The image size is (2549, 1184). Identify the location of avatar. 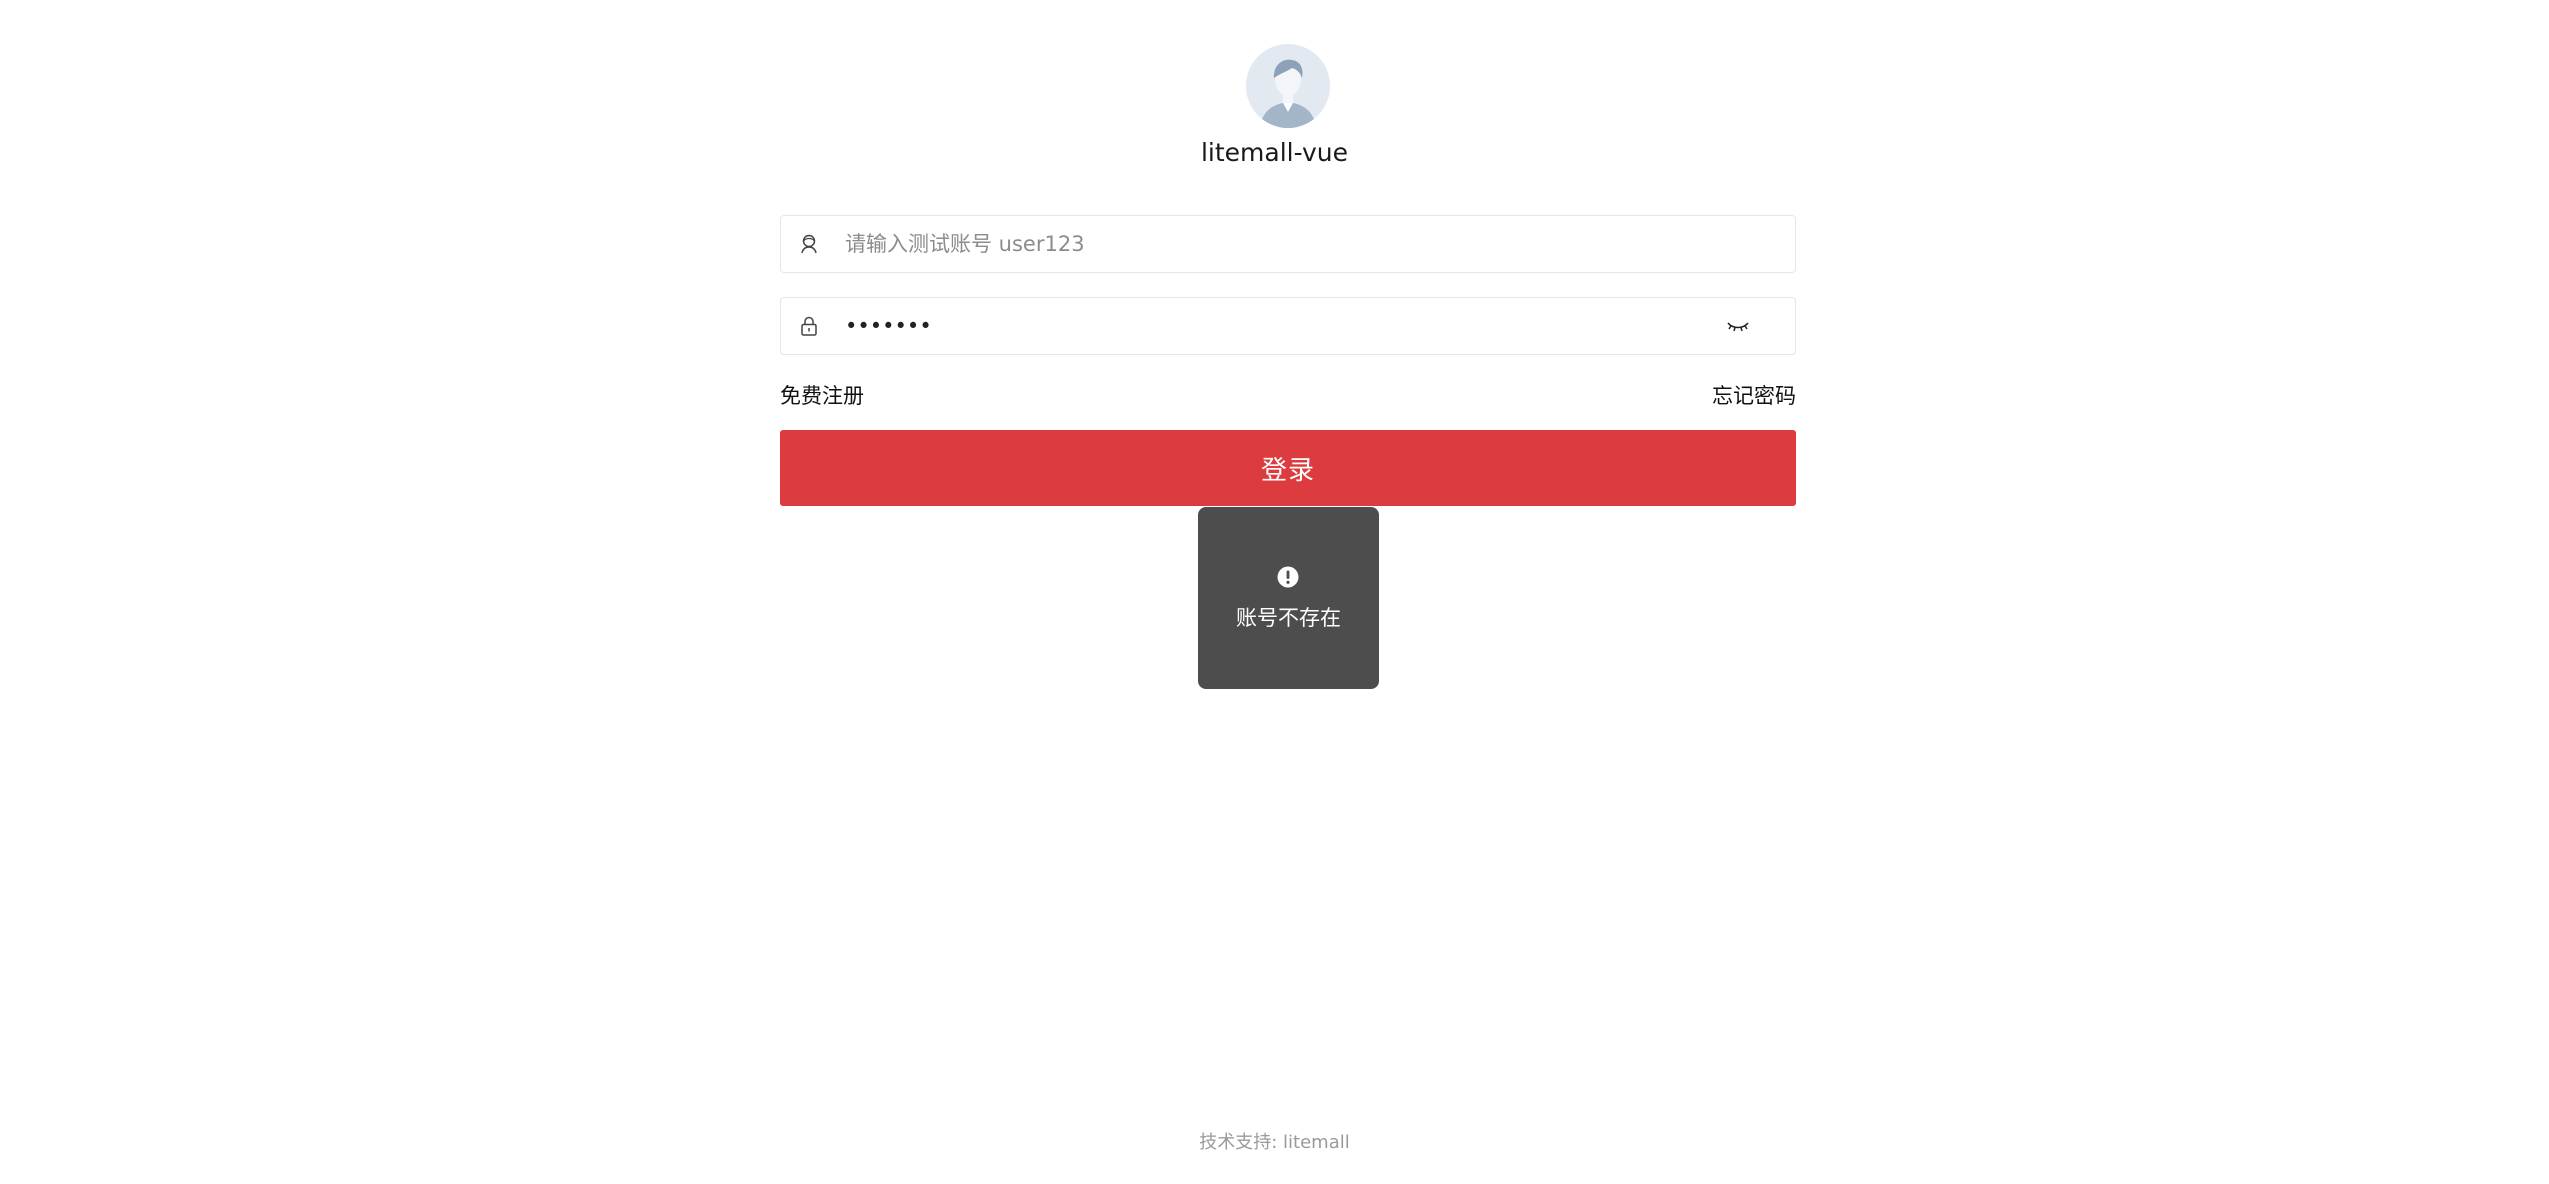
(1288, 86).